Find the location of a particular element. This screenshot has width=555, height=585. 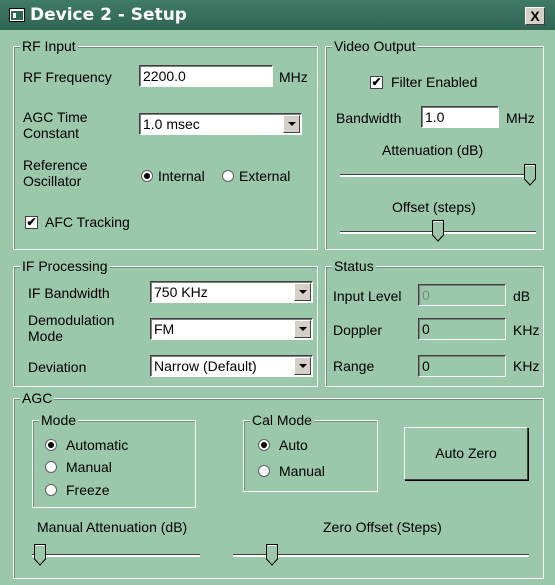

if-bandwidth-value: 750 KHz is located at coordinates (181, 292).